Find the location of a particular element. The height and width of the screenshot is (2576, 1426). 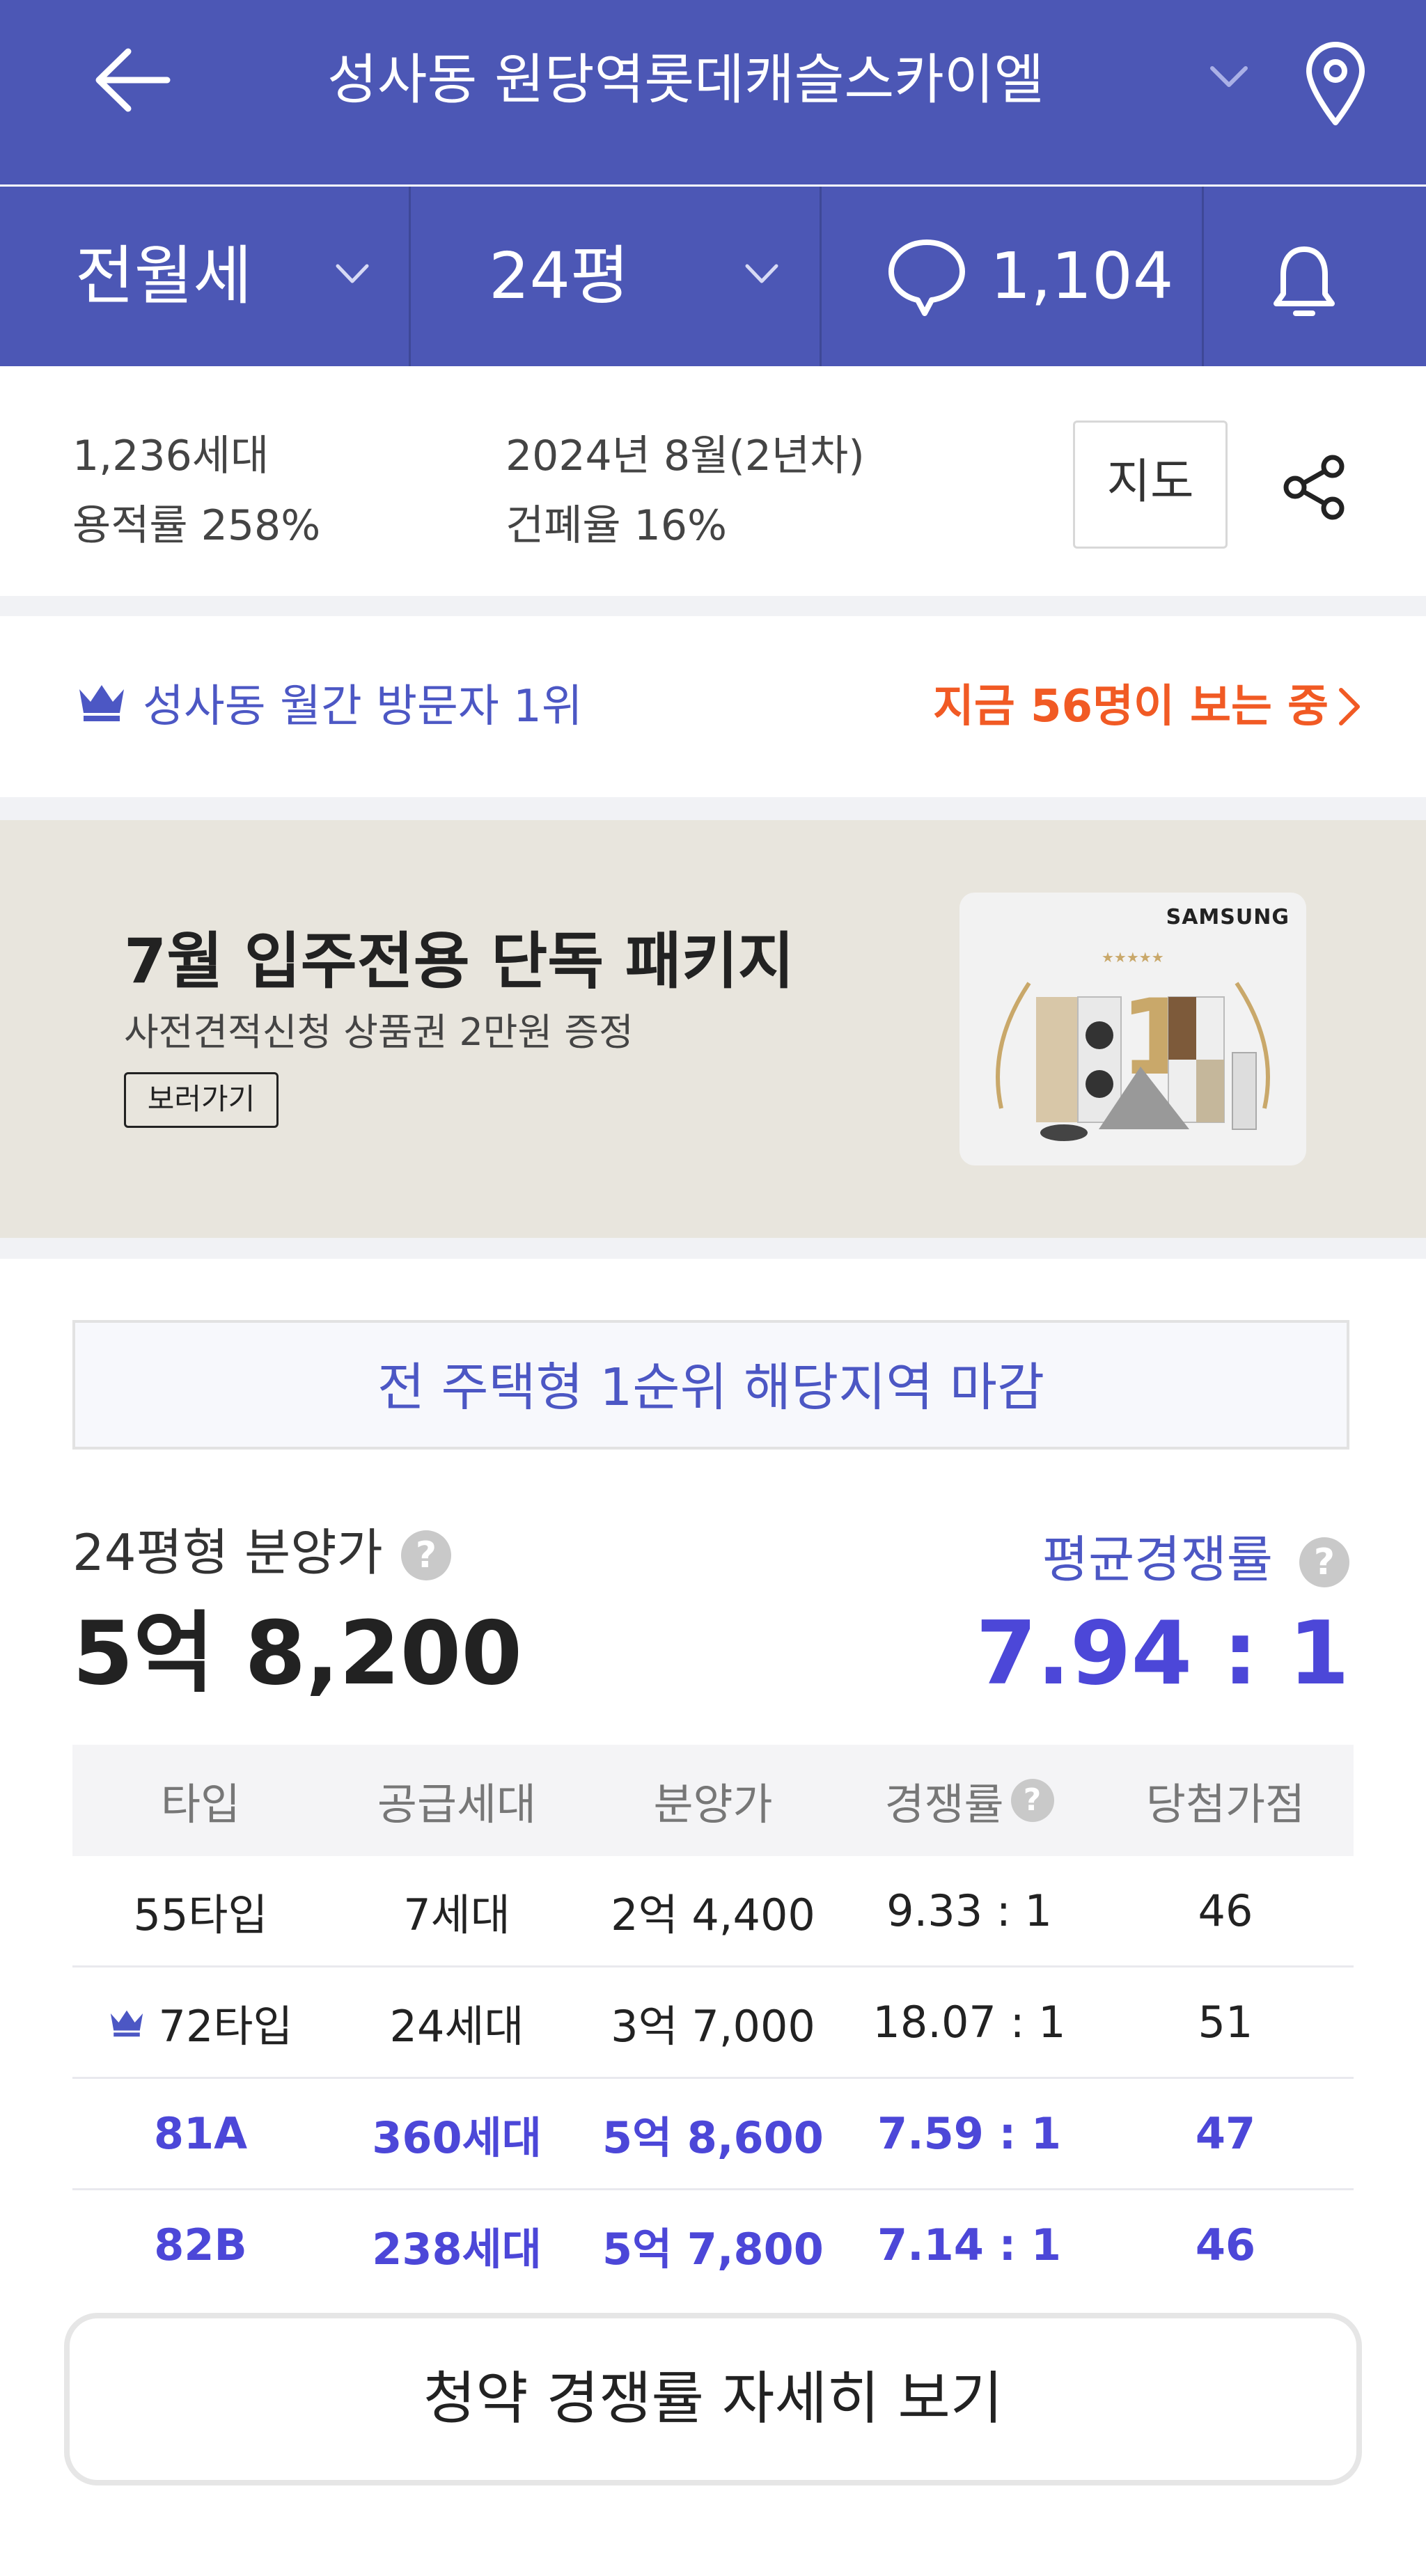

col-header: 경쟁률 ? is located at coordinates (969, 1800).